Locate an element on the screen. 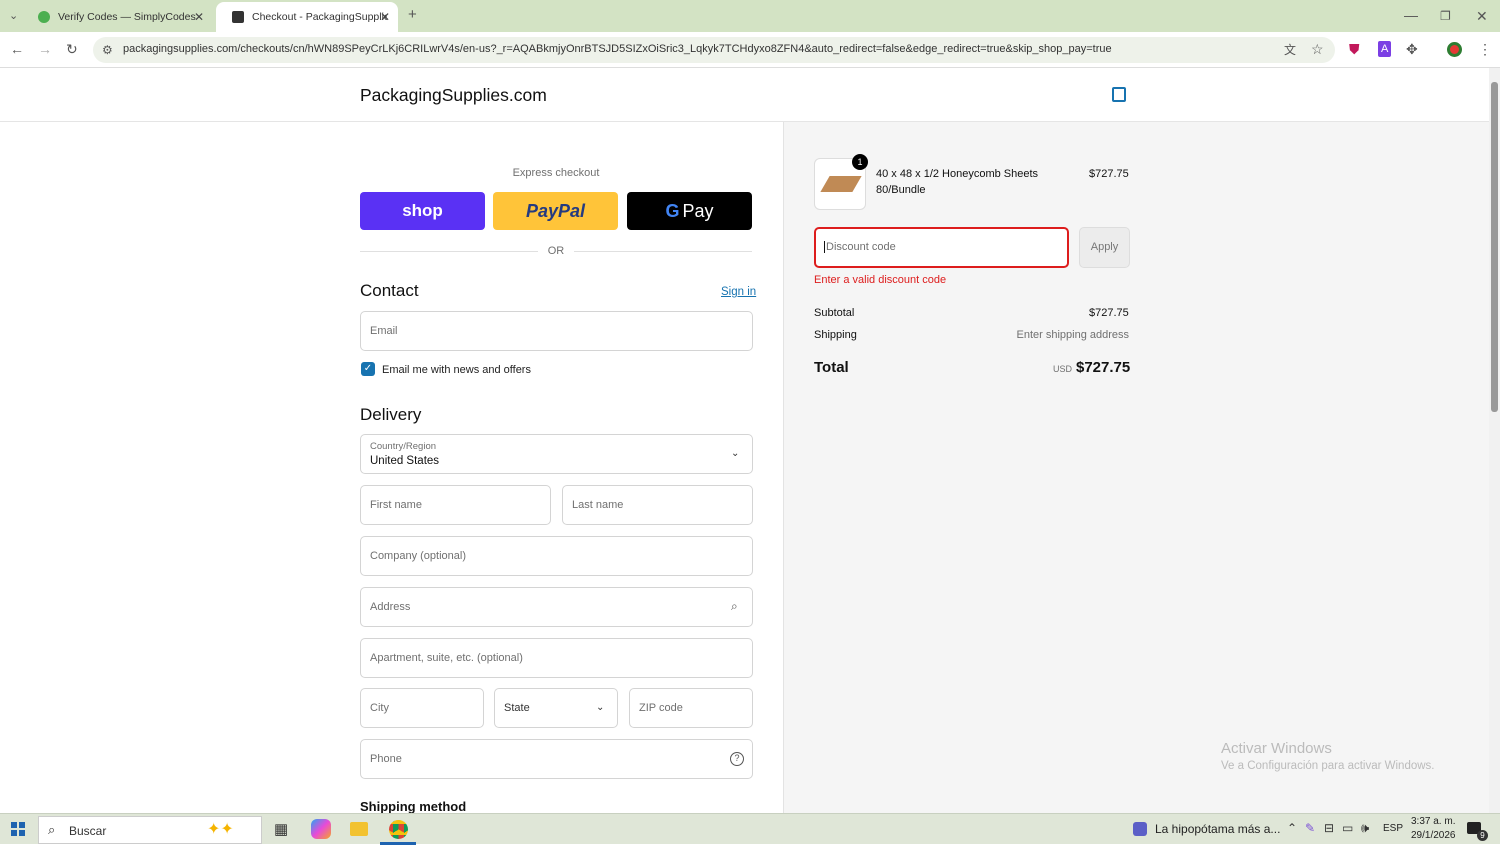  tab-simplycodes: Verify Codes — SimplyCodes ✕ is located at coordinates (117, 17).